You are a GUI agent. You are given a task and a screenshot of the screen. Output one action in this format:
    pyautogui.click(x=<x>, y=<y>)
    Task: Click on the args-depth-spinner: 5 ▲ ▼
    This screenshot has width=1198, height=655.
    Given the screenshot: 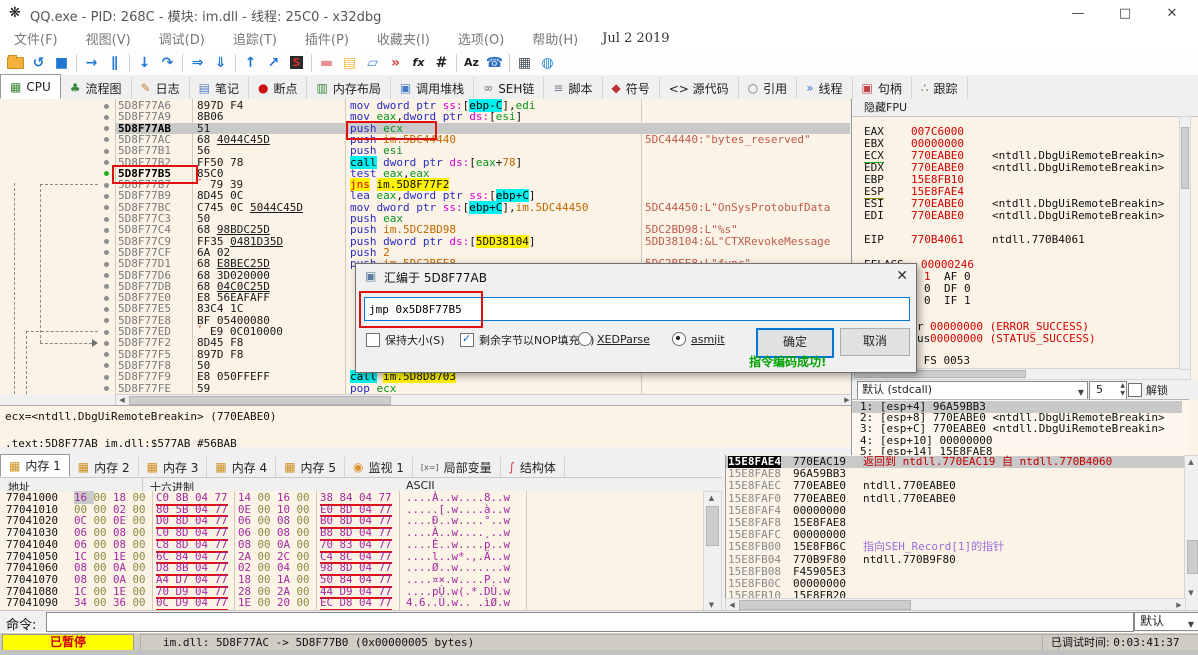 What is the action you would take?
    pyautogui.click(x=1108, y=390)
    